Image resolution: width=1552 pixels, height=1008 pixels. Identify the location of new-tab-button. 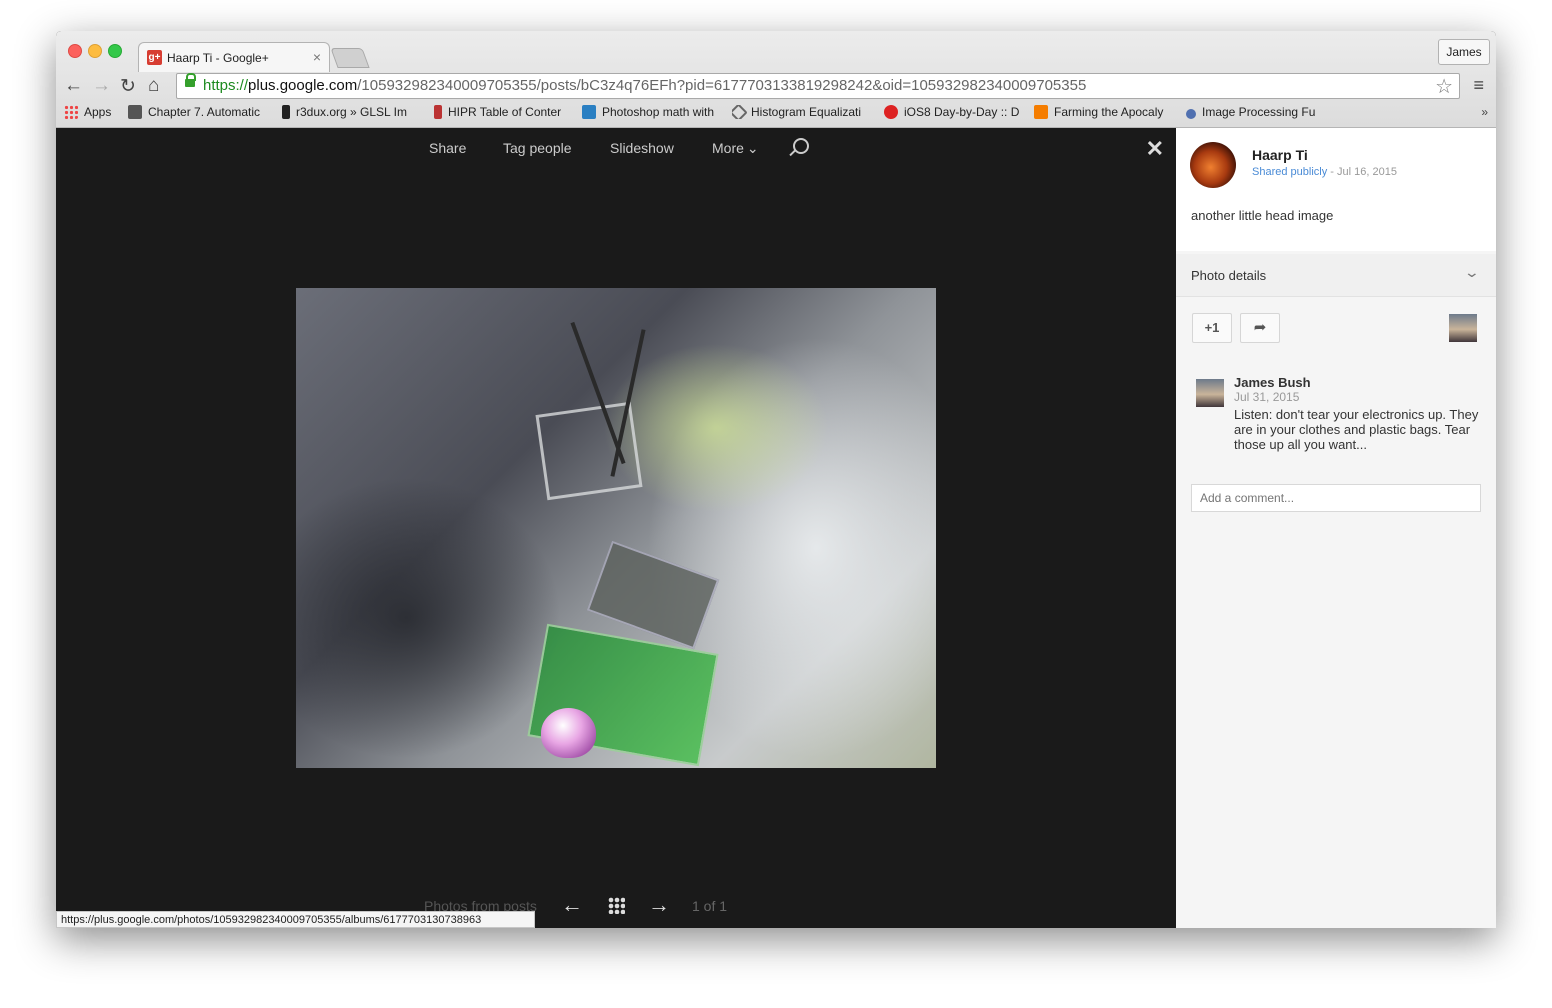
(350, 58).